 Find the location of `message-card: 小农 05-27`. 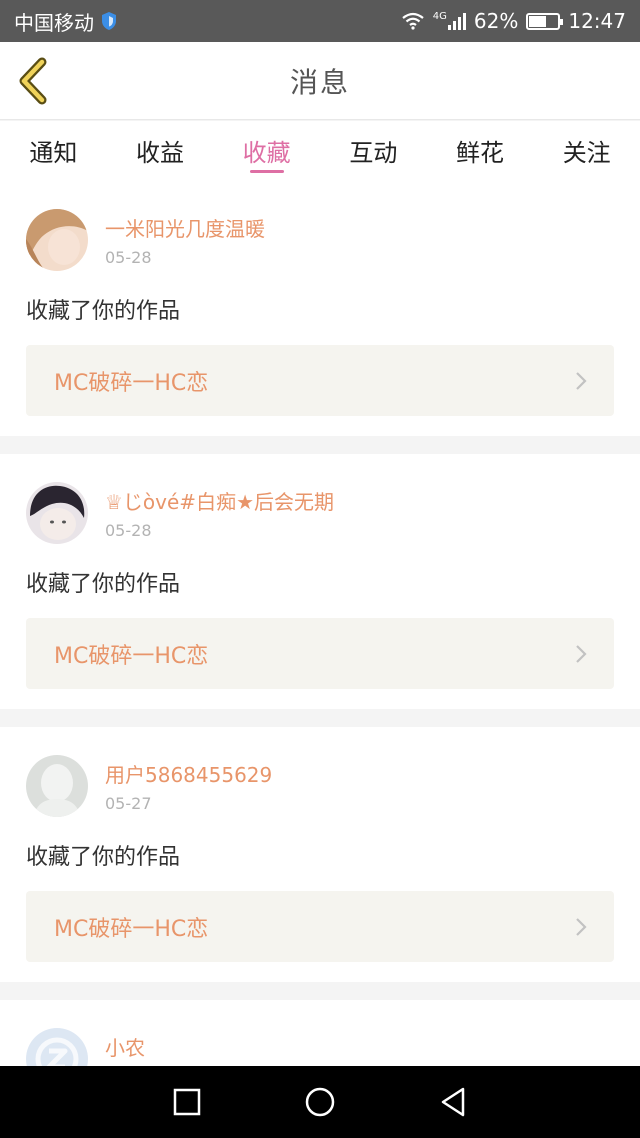

message-card: 小农 05-27 is located at coordinates (320, 1033).